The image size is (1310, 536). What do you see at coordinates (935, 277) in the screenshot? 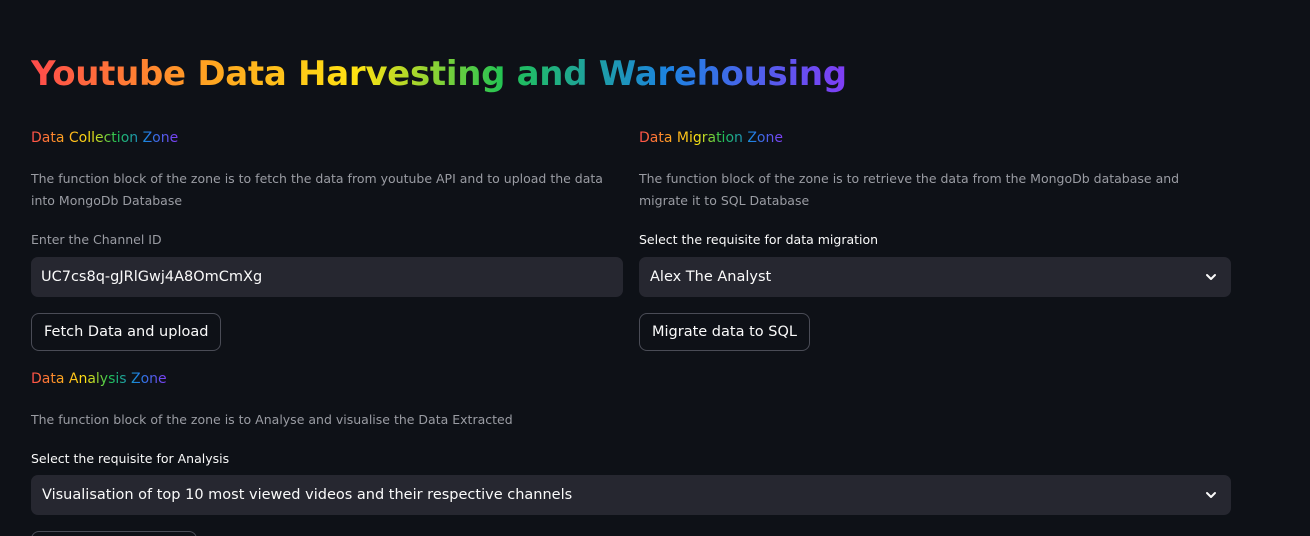
I see `migration-channel-select: Alex The Analyst` at bounding box center [935, 277].